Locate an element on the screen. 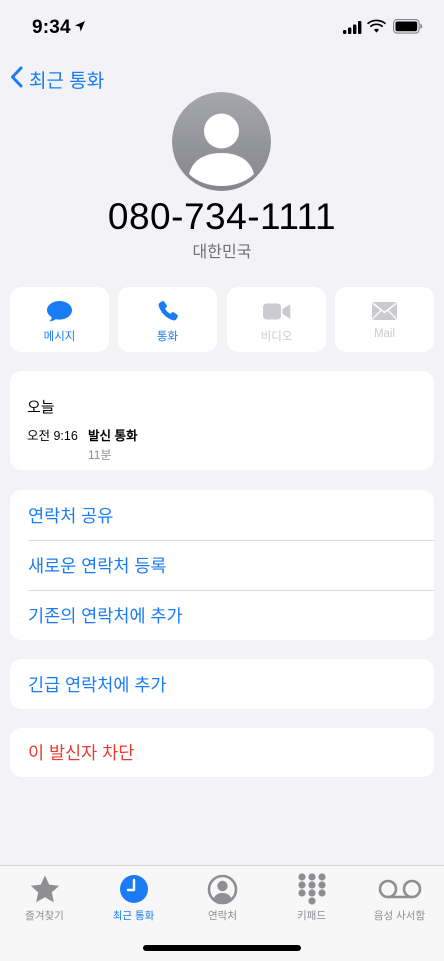  tab-voicemail-label: 음성 사서함 is located at coordinates (399, 916).